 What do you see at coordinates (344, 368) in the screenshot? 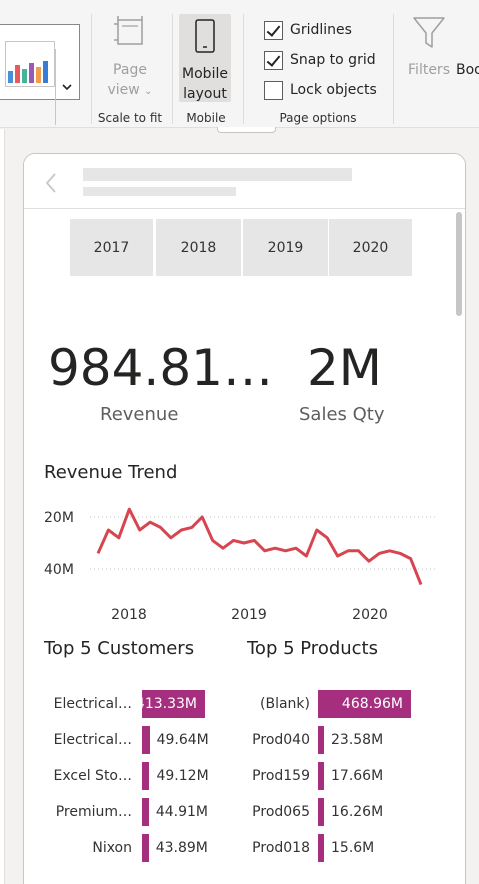
I see `sales-qty-kpi-value: 2M` at bounding box center [344, 368].